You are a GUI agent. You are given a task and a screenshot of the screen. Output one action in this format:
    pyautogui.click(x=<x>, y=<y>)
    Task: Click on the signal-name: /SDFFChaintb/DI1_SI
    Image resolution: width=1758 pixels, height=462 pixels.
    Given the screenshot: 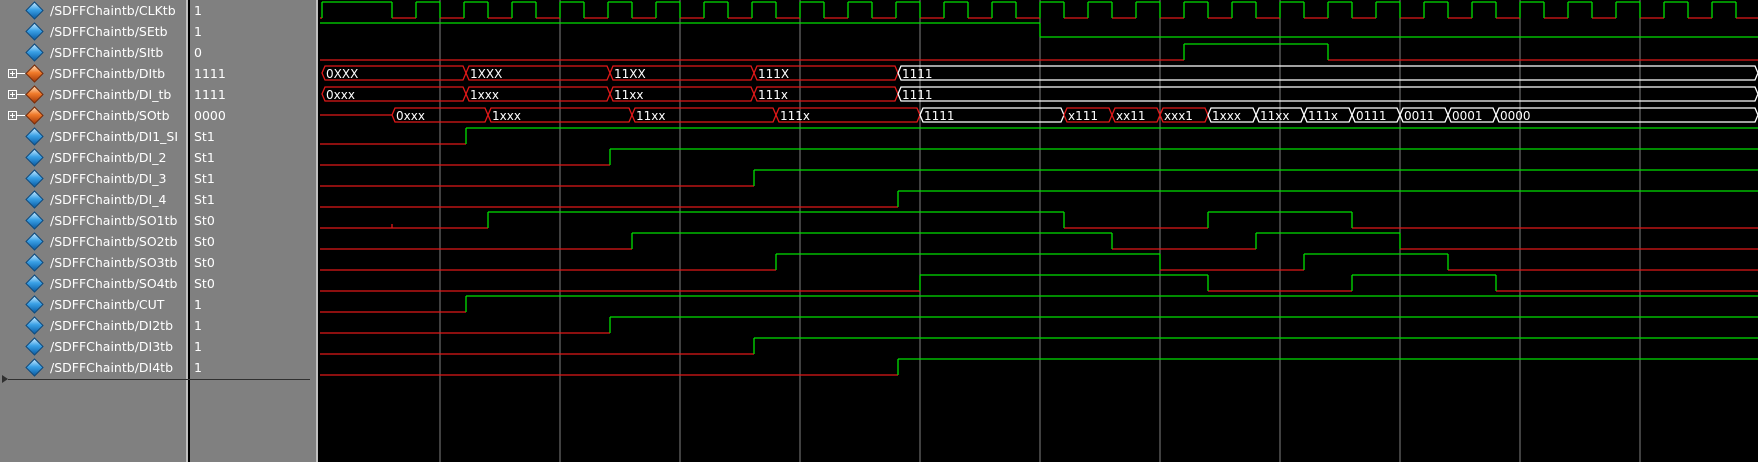 What is the action you would take?
    pyautogui.click(x=114, y=136)
    